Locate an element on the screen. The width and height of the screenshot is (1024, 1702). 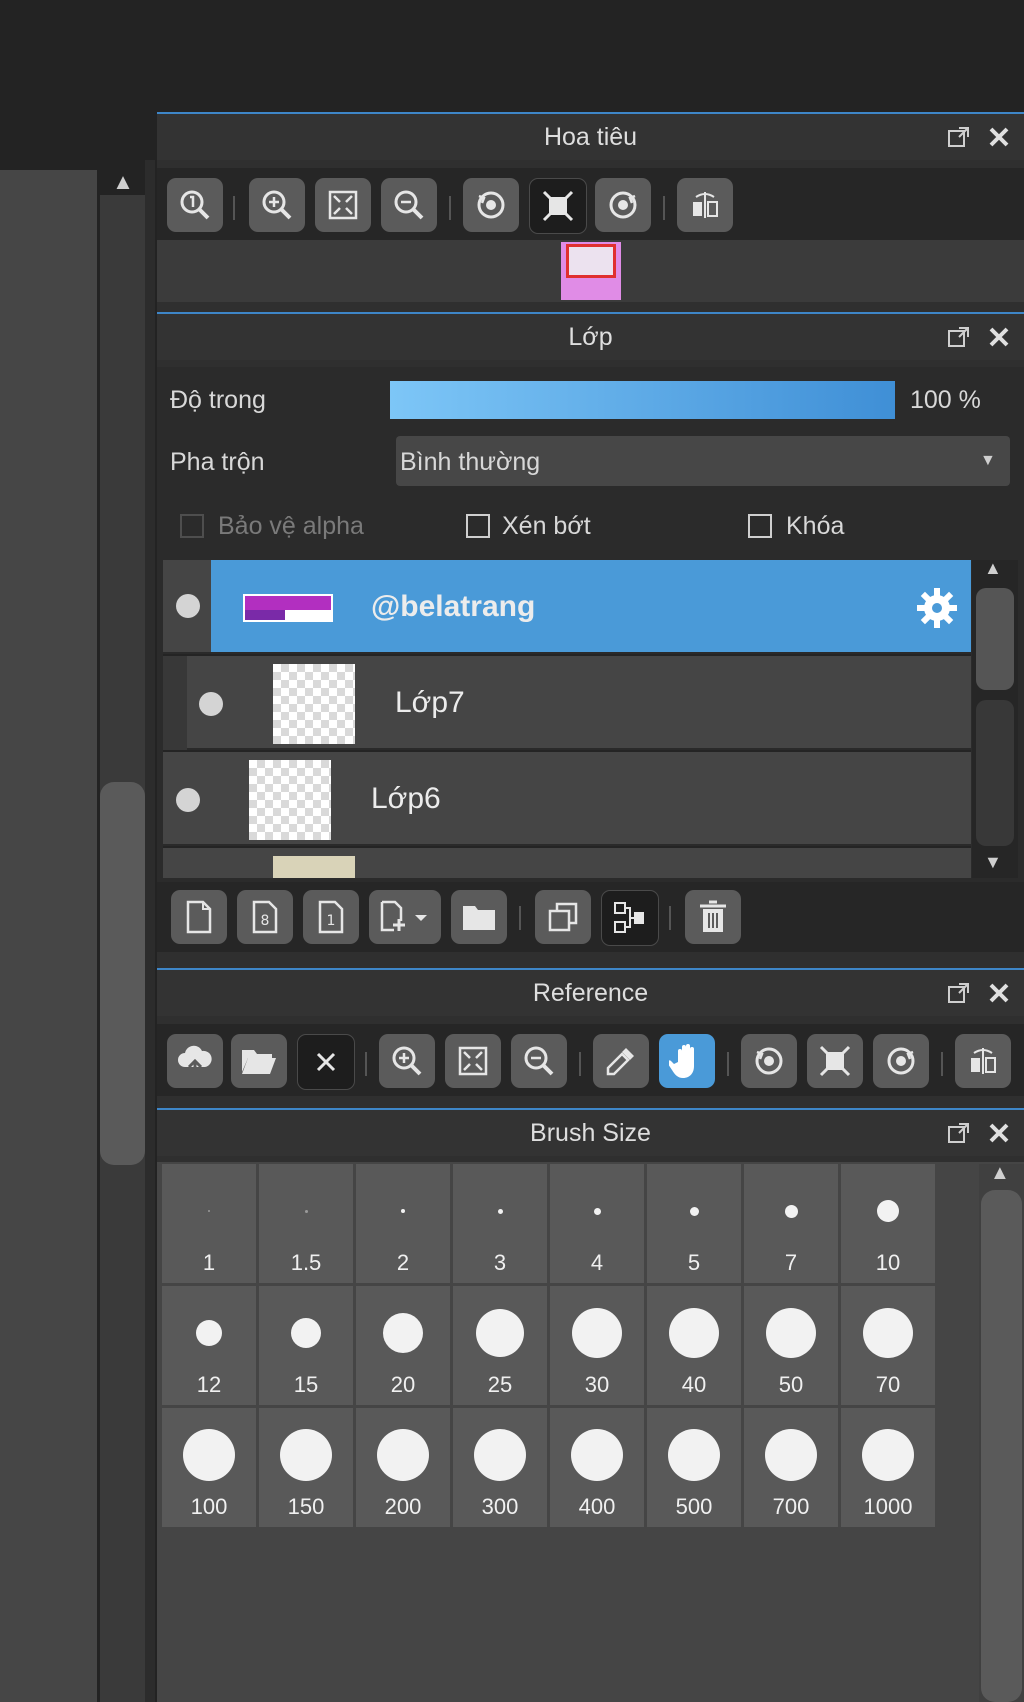
brush-size-cell: 30 is located at coordinates (597, 1345).